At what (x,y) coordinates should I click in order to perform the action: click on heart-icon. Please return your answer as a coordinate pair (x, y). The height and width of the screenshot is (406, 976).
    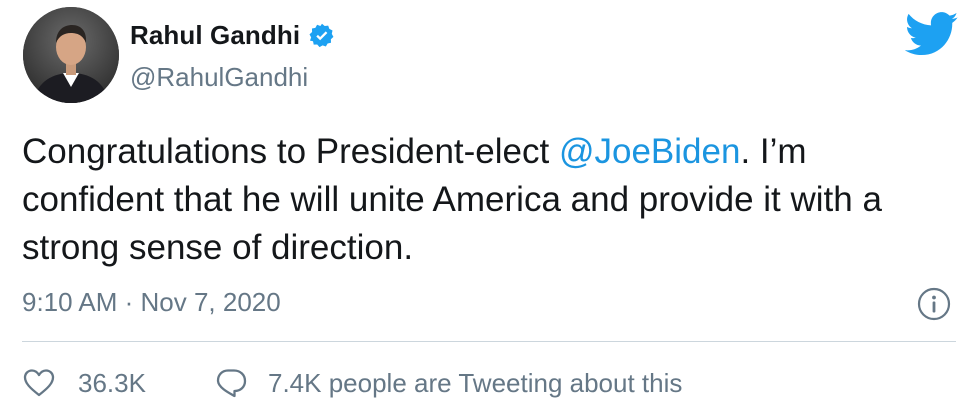
    Looking at the image, I should click on (39, 383).